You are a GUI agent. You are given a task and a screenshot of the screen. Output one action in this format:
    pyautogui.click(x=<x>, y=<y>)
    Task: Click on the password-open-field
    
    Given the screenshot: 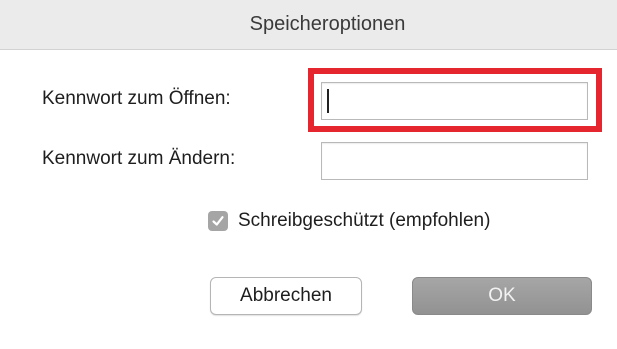 What is the action you would take?
    pyautogui.click(x=454, y=101)
    